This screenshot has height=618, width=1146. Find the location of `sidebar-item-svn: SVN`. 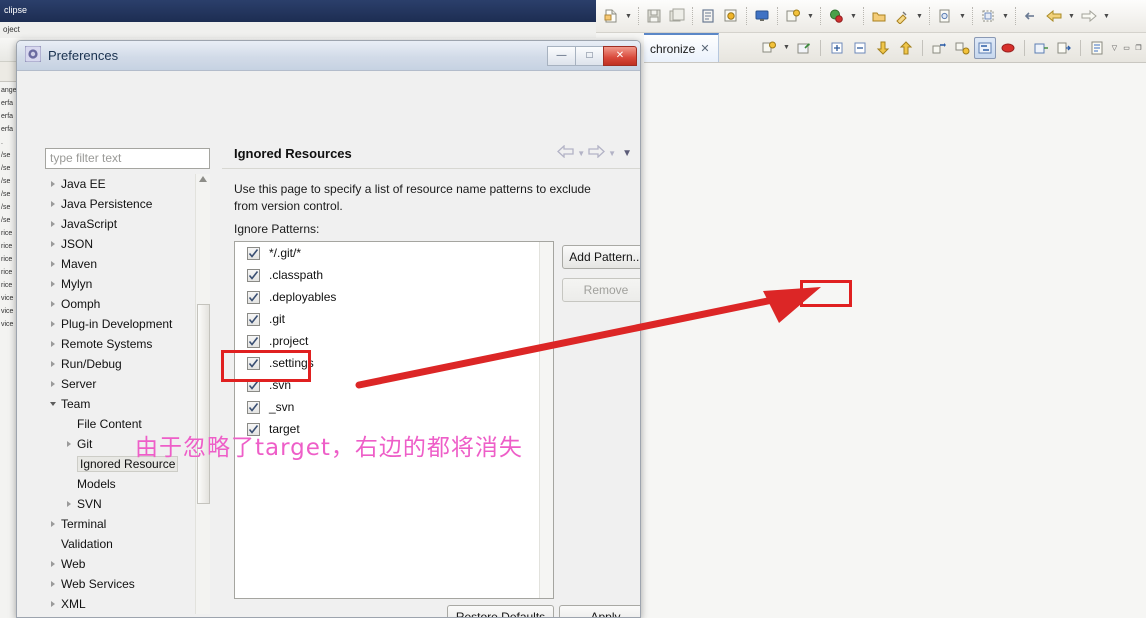

sidebar-item-svn: SVN is located at coordinates (127, 504).